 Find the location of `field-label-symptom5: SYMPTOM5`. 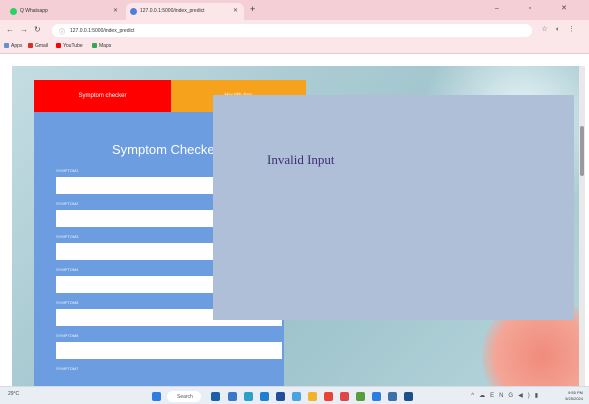

field-label-symptom5: SYMPTOM5 is located at coordinates (67, 302).